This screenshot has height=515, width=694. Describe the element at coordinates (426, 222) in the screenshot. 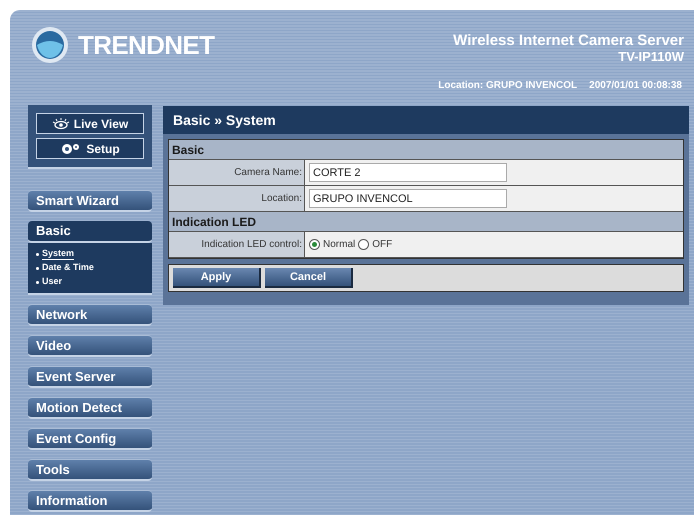

I see `section-header: Indication LED` at that location.